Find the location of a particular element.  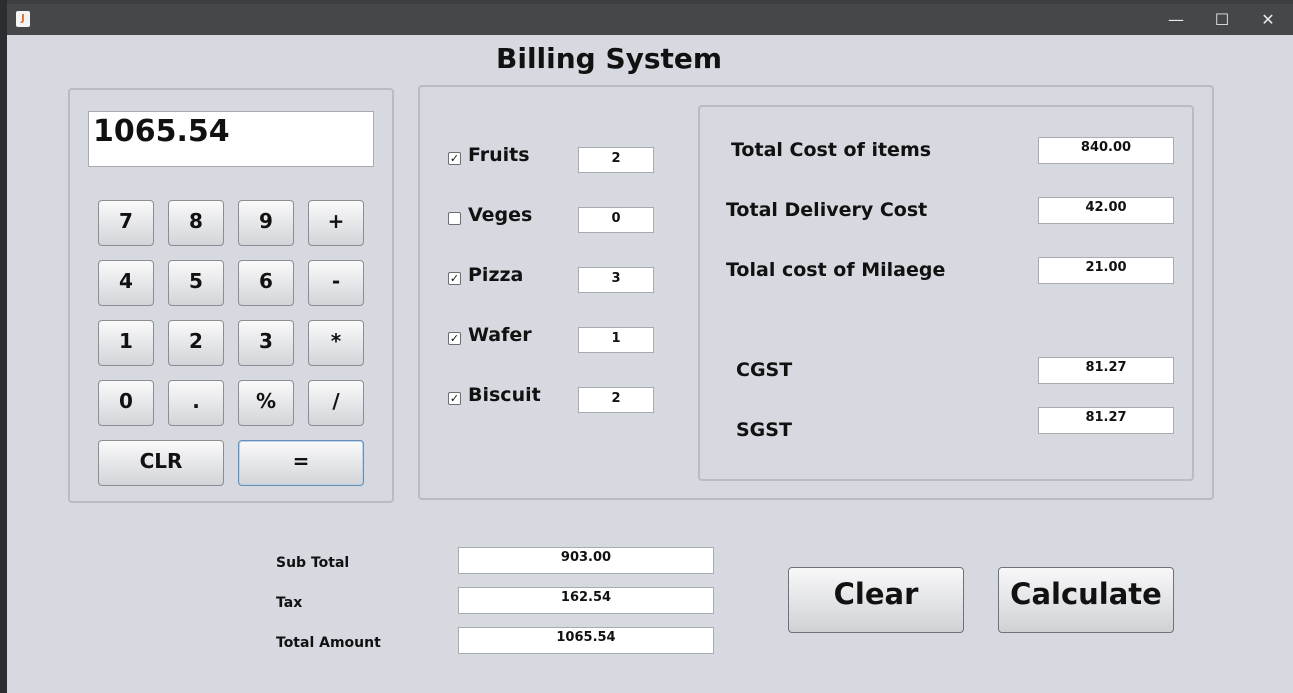

subtotal-label: Sub Total is located at coordinates (313, 563).